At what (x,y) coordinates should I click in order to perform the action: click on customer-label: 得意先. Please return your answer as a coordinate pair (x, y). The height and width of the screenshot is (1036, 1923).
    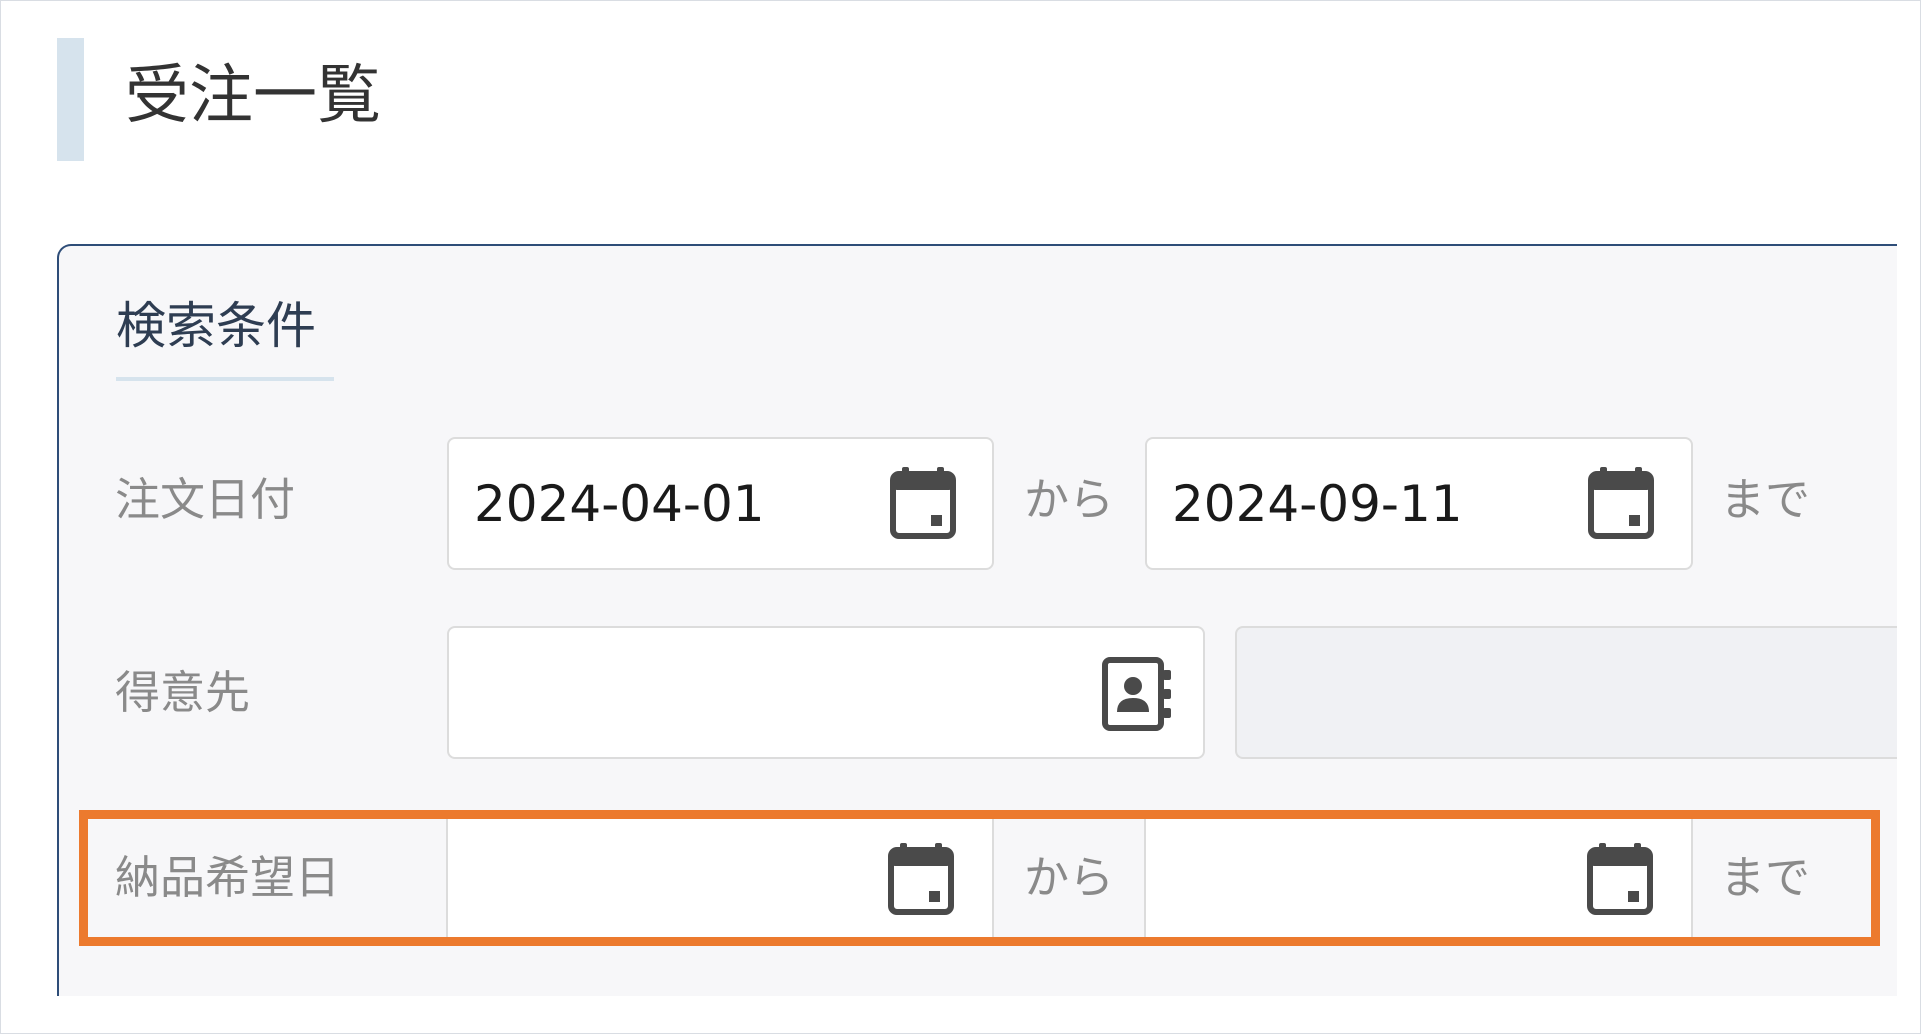
    Looking at the image, I should click on (183, 692).